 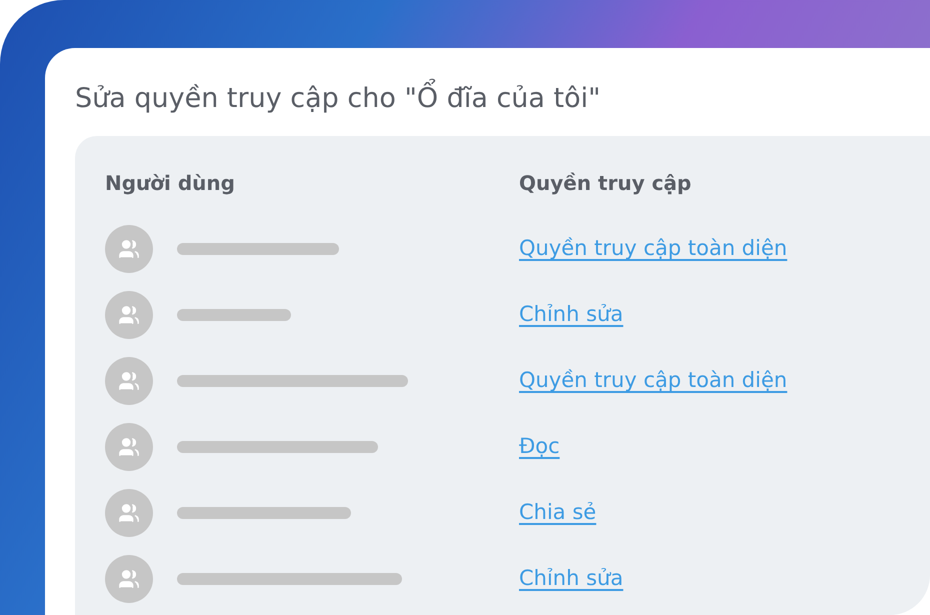 I want to click on access-link: Đọc, so click(x=539, y=446).